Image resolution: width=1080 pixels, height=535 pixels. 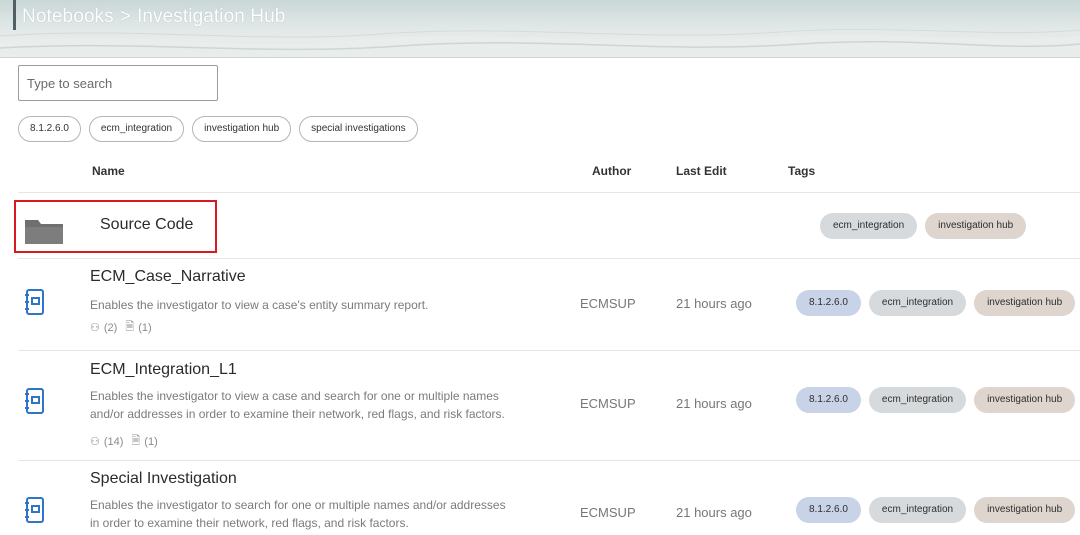 What do you see at coordinates (118, 83) in the screenshot?
I see `search-input` at bounding box center [118, 83].